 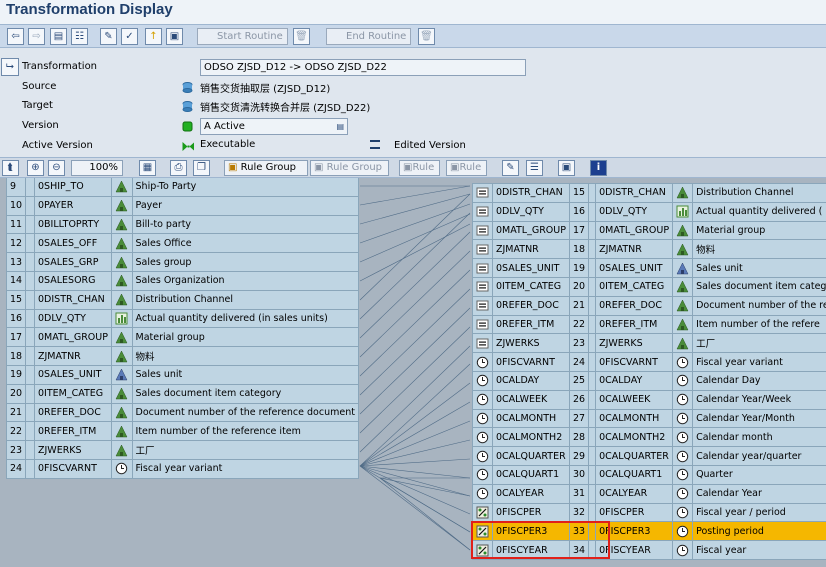 I want to click on edit-list-icon: ☰, so click(x=534, y=168).